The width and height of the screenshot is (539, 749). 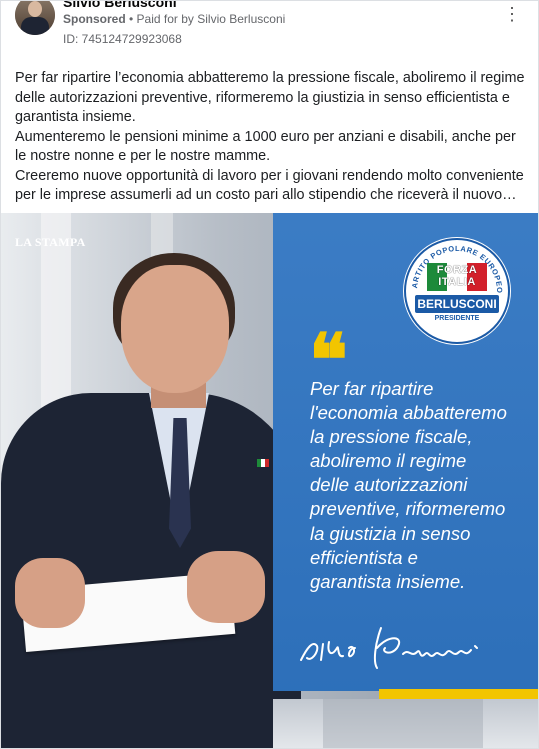 I want to click on more-options-icon: ⋮, so click(x=512, y=14).